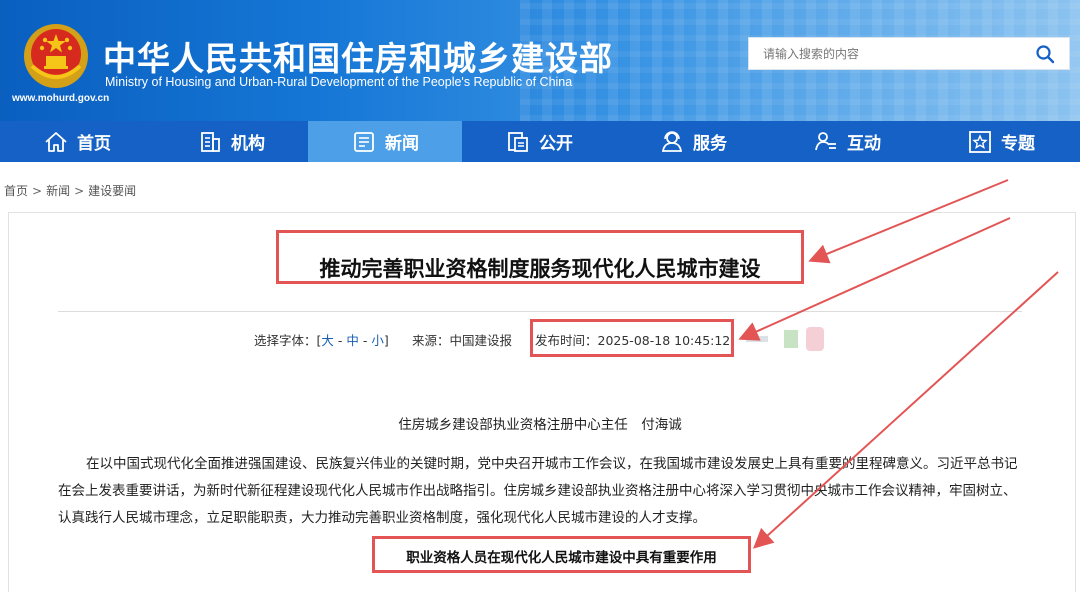  What do you see at coordinates (540, 269) in the screenshot?
I see `article-title: 推动完善职业资格制度服务现代化人民城市建设` at bounding box center [540, 269].